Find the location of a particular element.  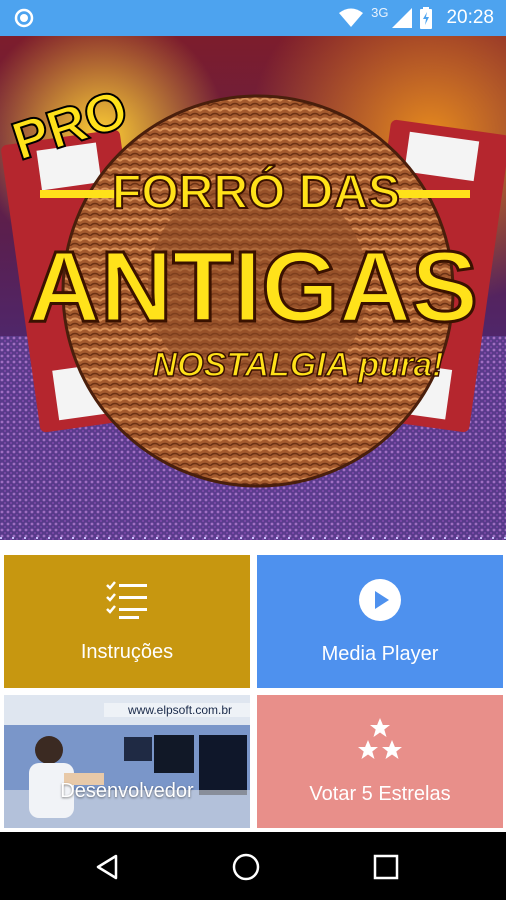

media-player-button: Media Player is located at coordinates (380, 621).